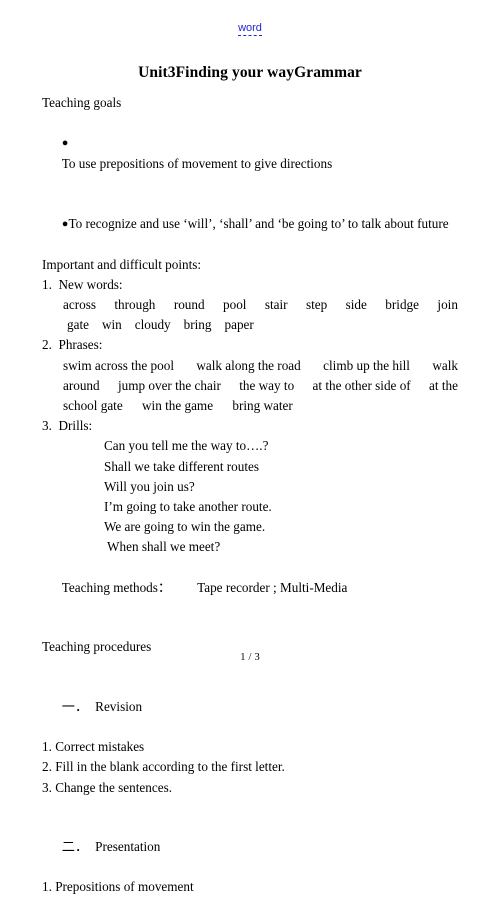 The height and width of the screenshot is (898, 500). Describe the element at coordinates (178, 406) in the screenshot. I see `phrase: win the game` at that location.